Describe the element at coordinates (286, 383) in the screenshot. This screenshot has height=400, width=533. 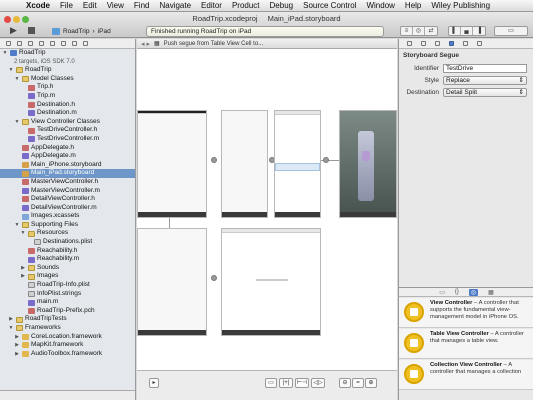
I see `align-button: |+|` at that location.